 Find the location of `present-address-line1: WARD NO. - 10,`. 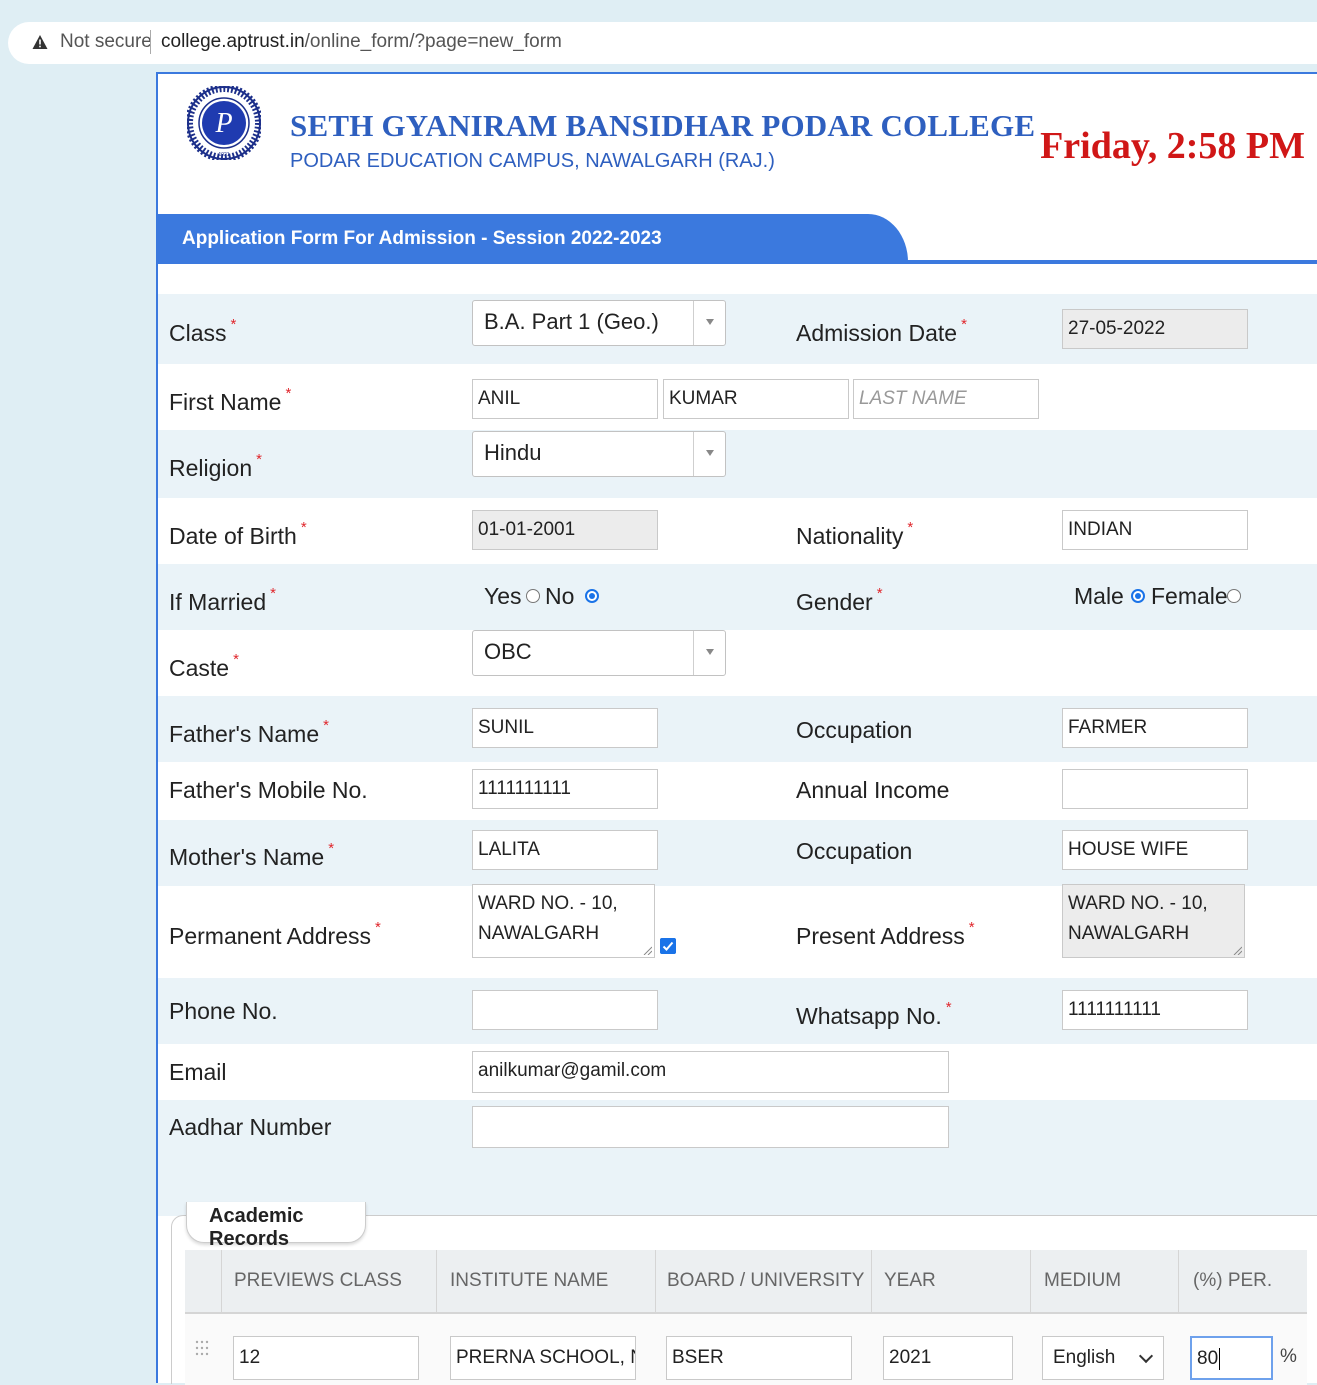

present-address-line1: WARD NO. - 10, is located at coordinates (1138, 903).